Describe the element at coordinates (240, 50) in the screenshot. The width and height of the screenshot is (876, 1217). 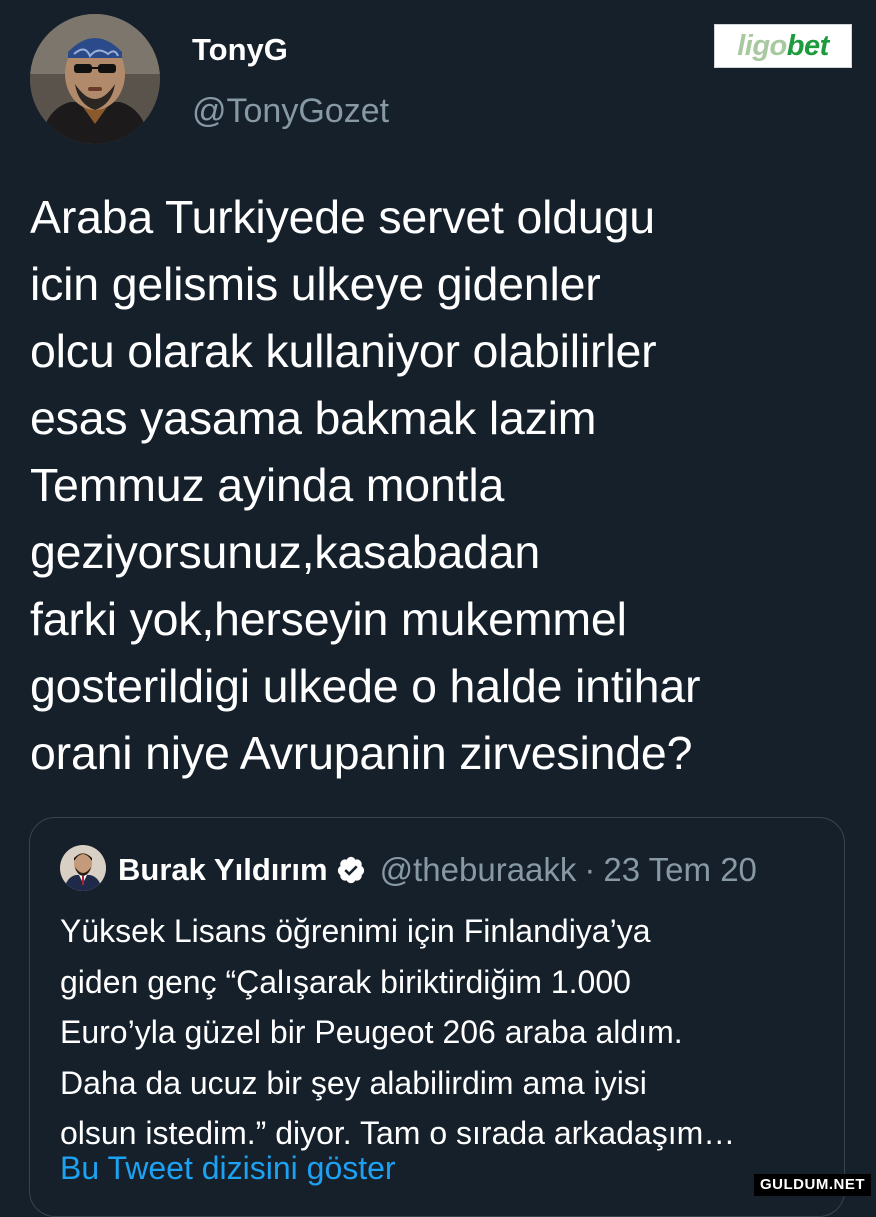
I see `author-display-name: TonyG` at that location.